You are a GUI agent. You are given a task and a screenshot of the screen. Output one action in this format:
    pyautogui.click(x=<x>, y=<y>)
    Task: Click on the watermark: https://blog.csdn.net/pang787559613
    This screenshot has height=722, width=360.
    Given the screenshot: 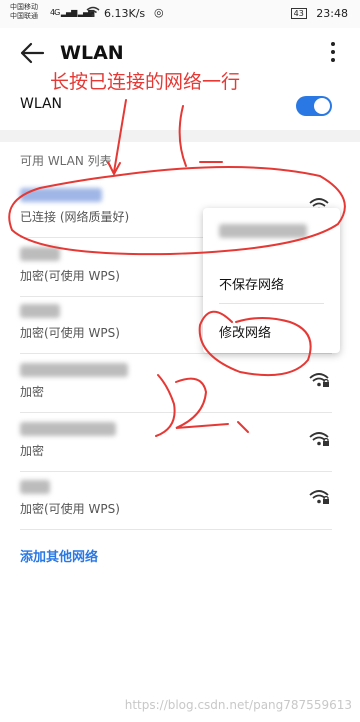 What is the action you would take?
    pyautogui.click(x=238, y=705)
    